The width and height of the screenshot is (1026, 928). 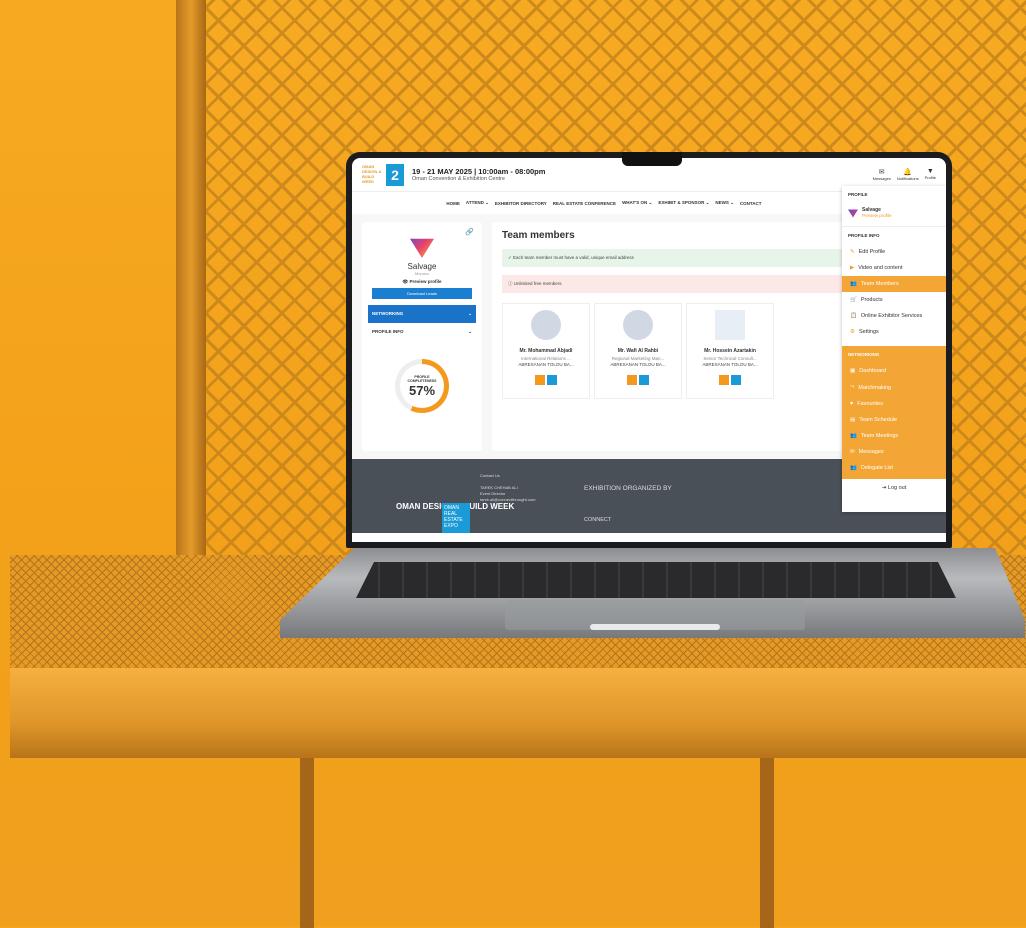 What do you see at coordinates (853, 316) in the screenshot?
I see `clipboard-icon: 📋` at bounding box center [853, 316].